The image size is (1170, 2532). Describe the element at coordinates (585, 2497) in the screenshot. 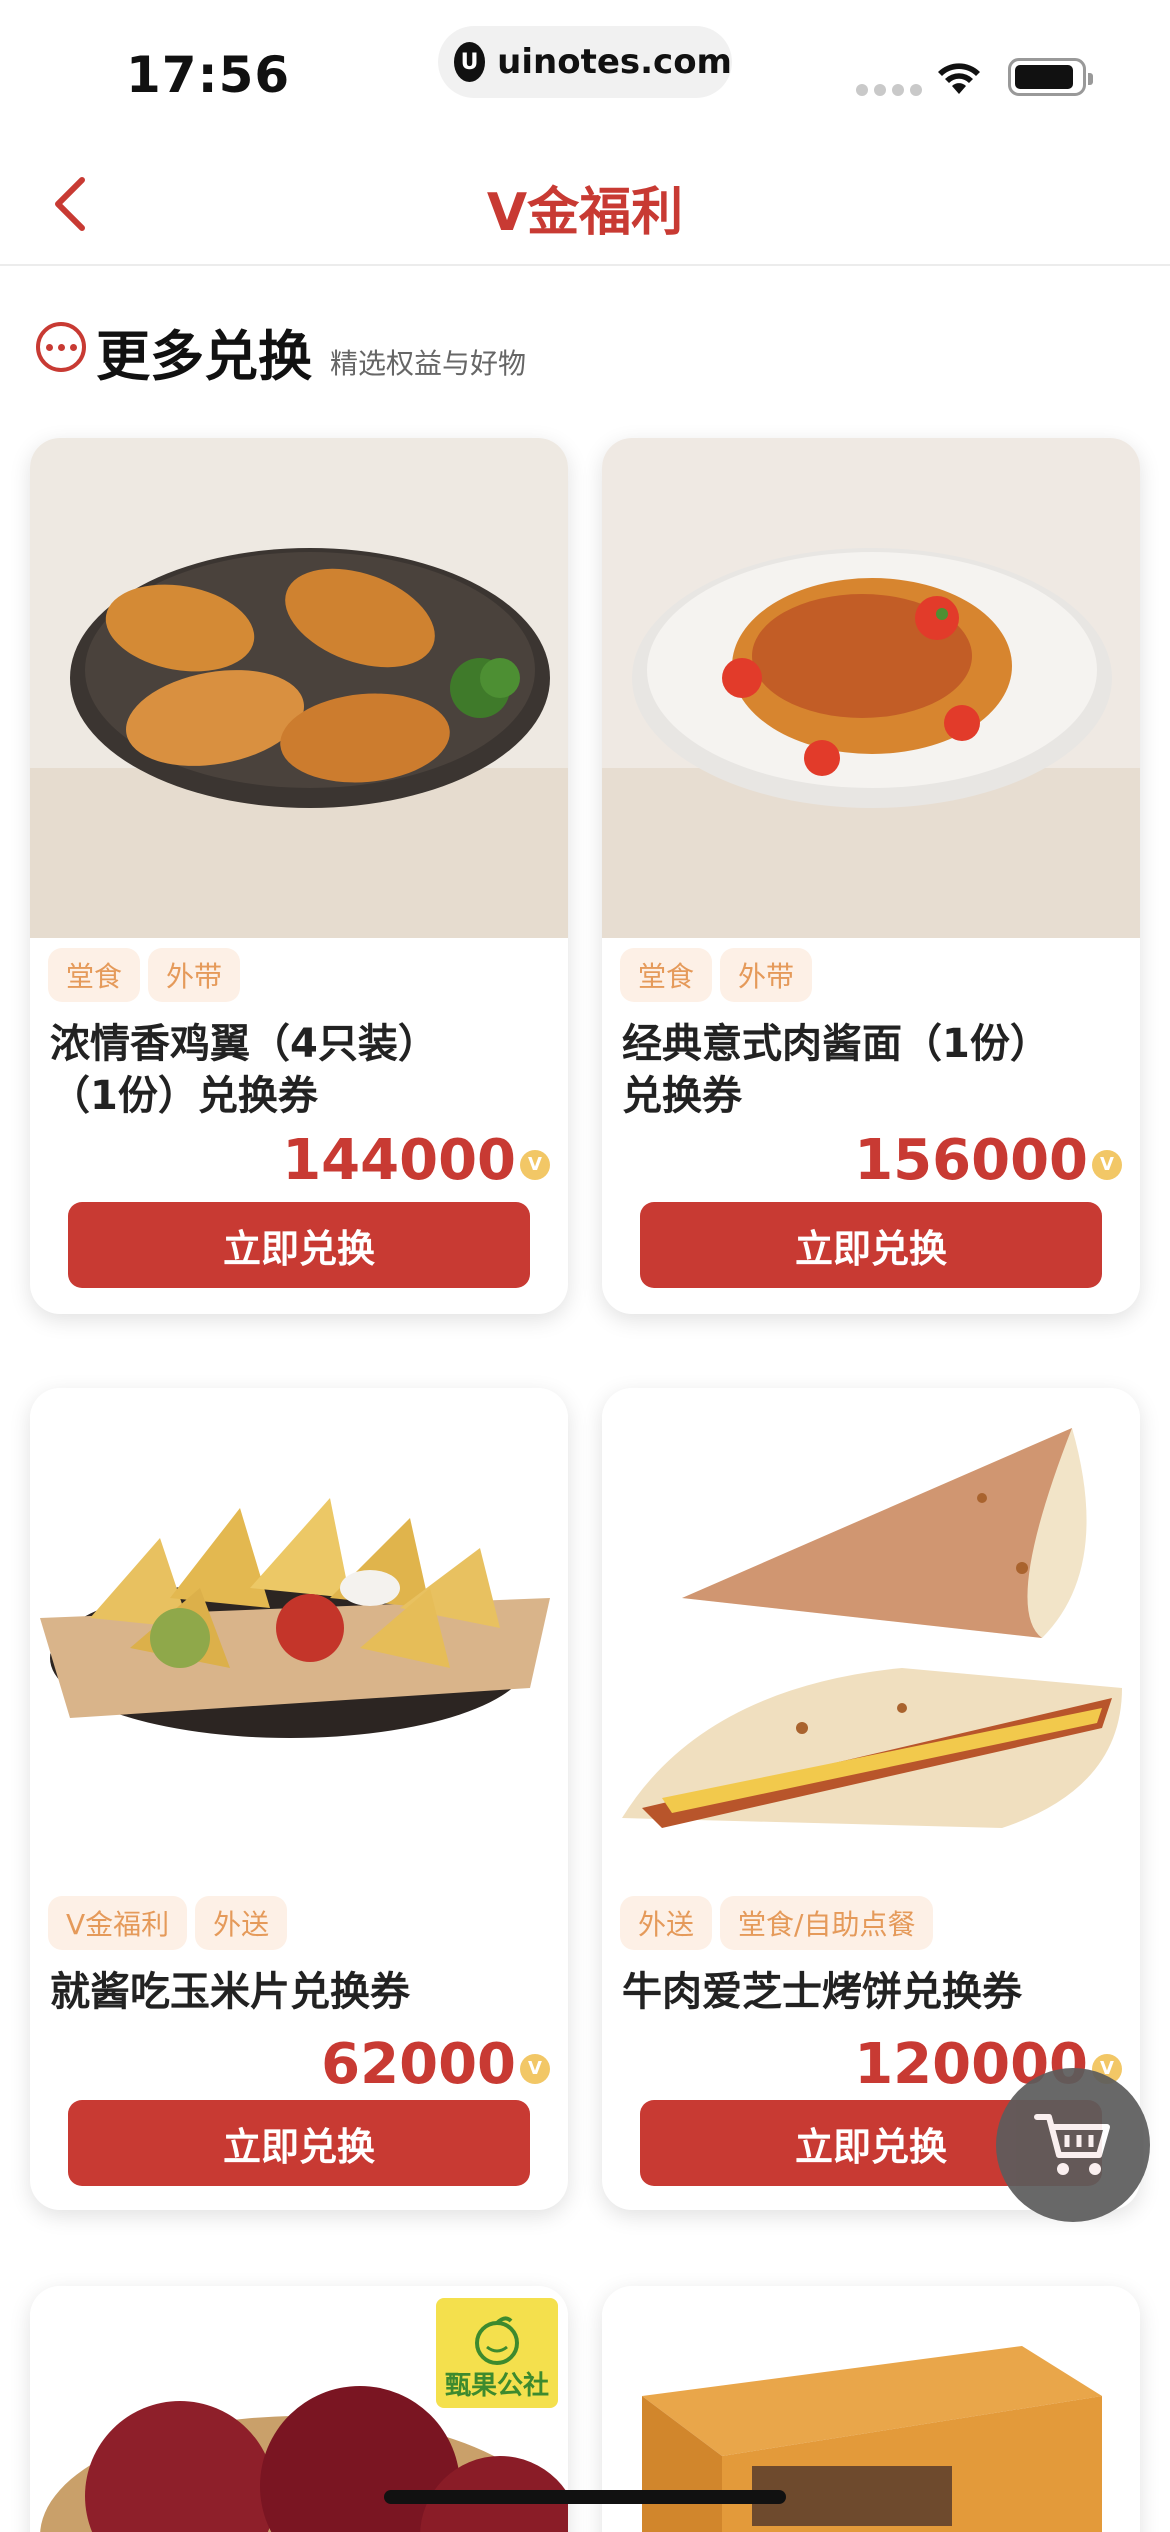

I see `home-indicator` at that location.